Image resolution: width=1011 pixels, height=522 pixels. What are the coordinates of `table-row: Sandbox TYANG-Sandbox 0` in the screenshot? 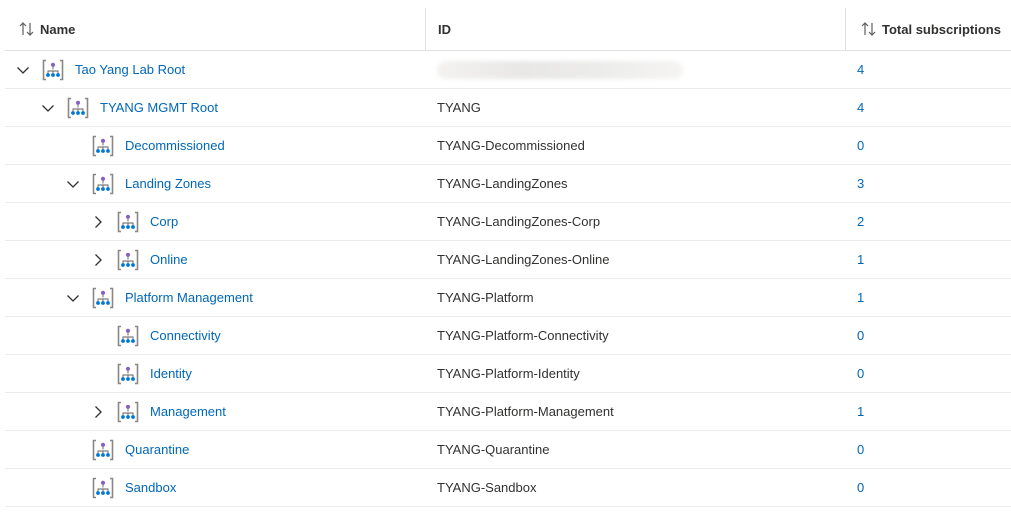 It's located at (508, 488).